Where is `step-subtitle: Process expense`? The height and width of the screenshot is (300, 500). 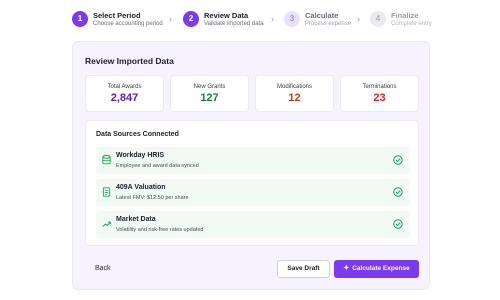
step-subtitle: Process expense is located at coordinates (328, 24).